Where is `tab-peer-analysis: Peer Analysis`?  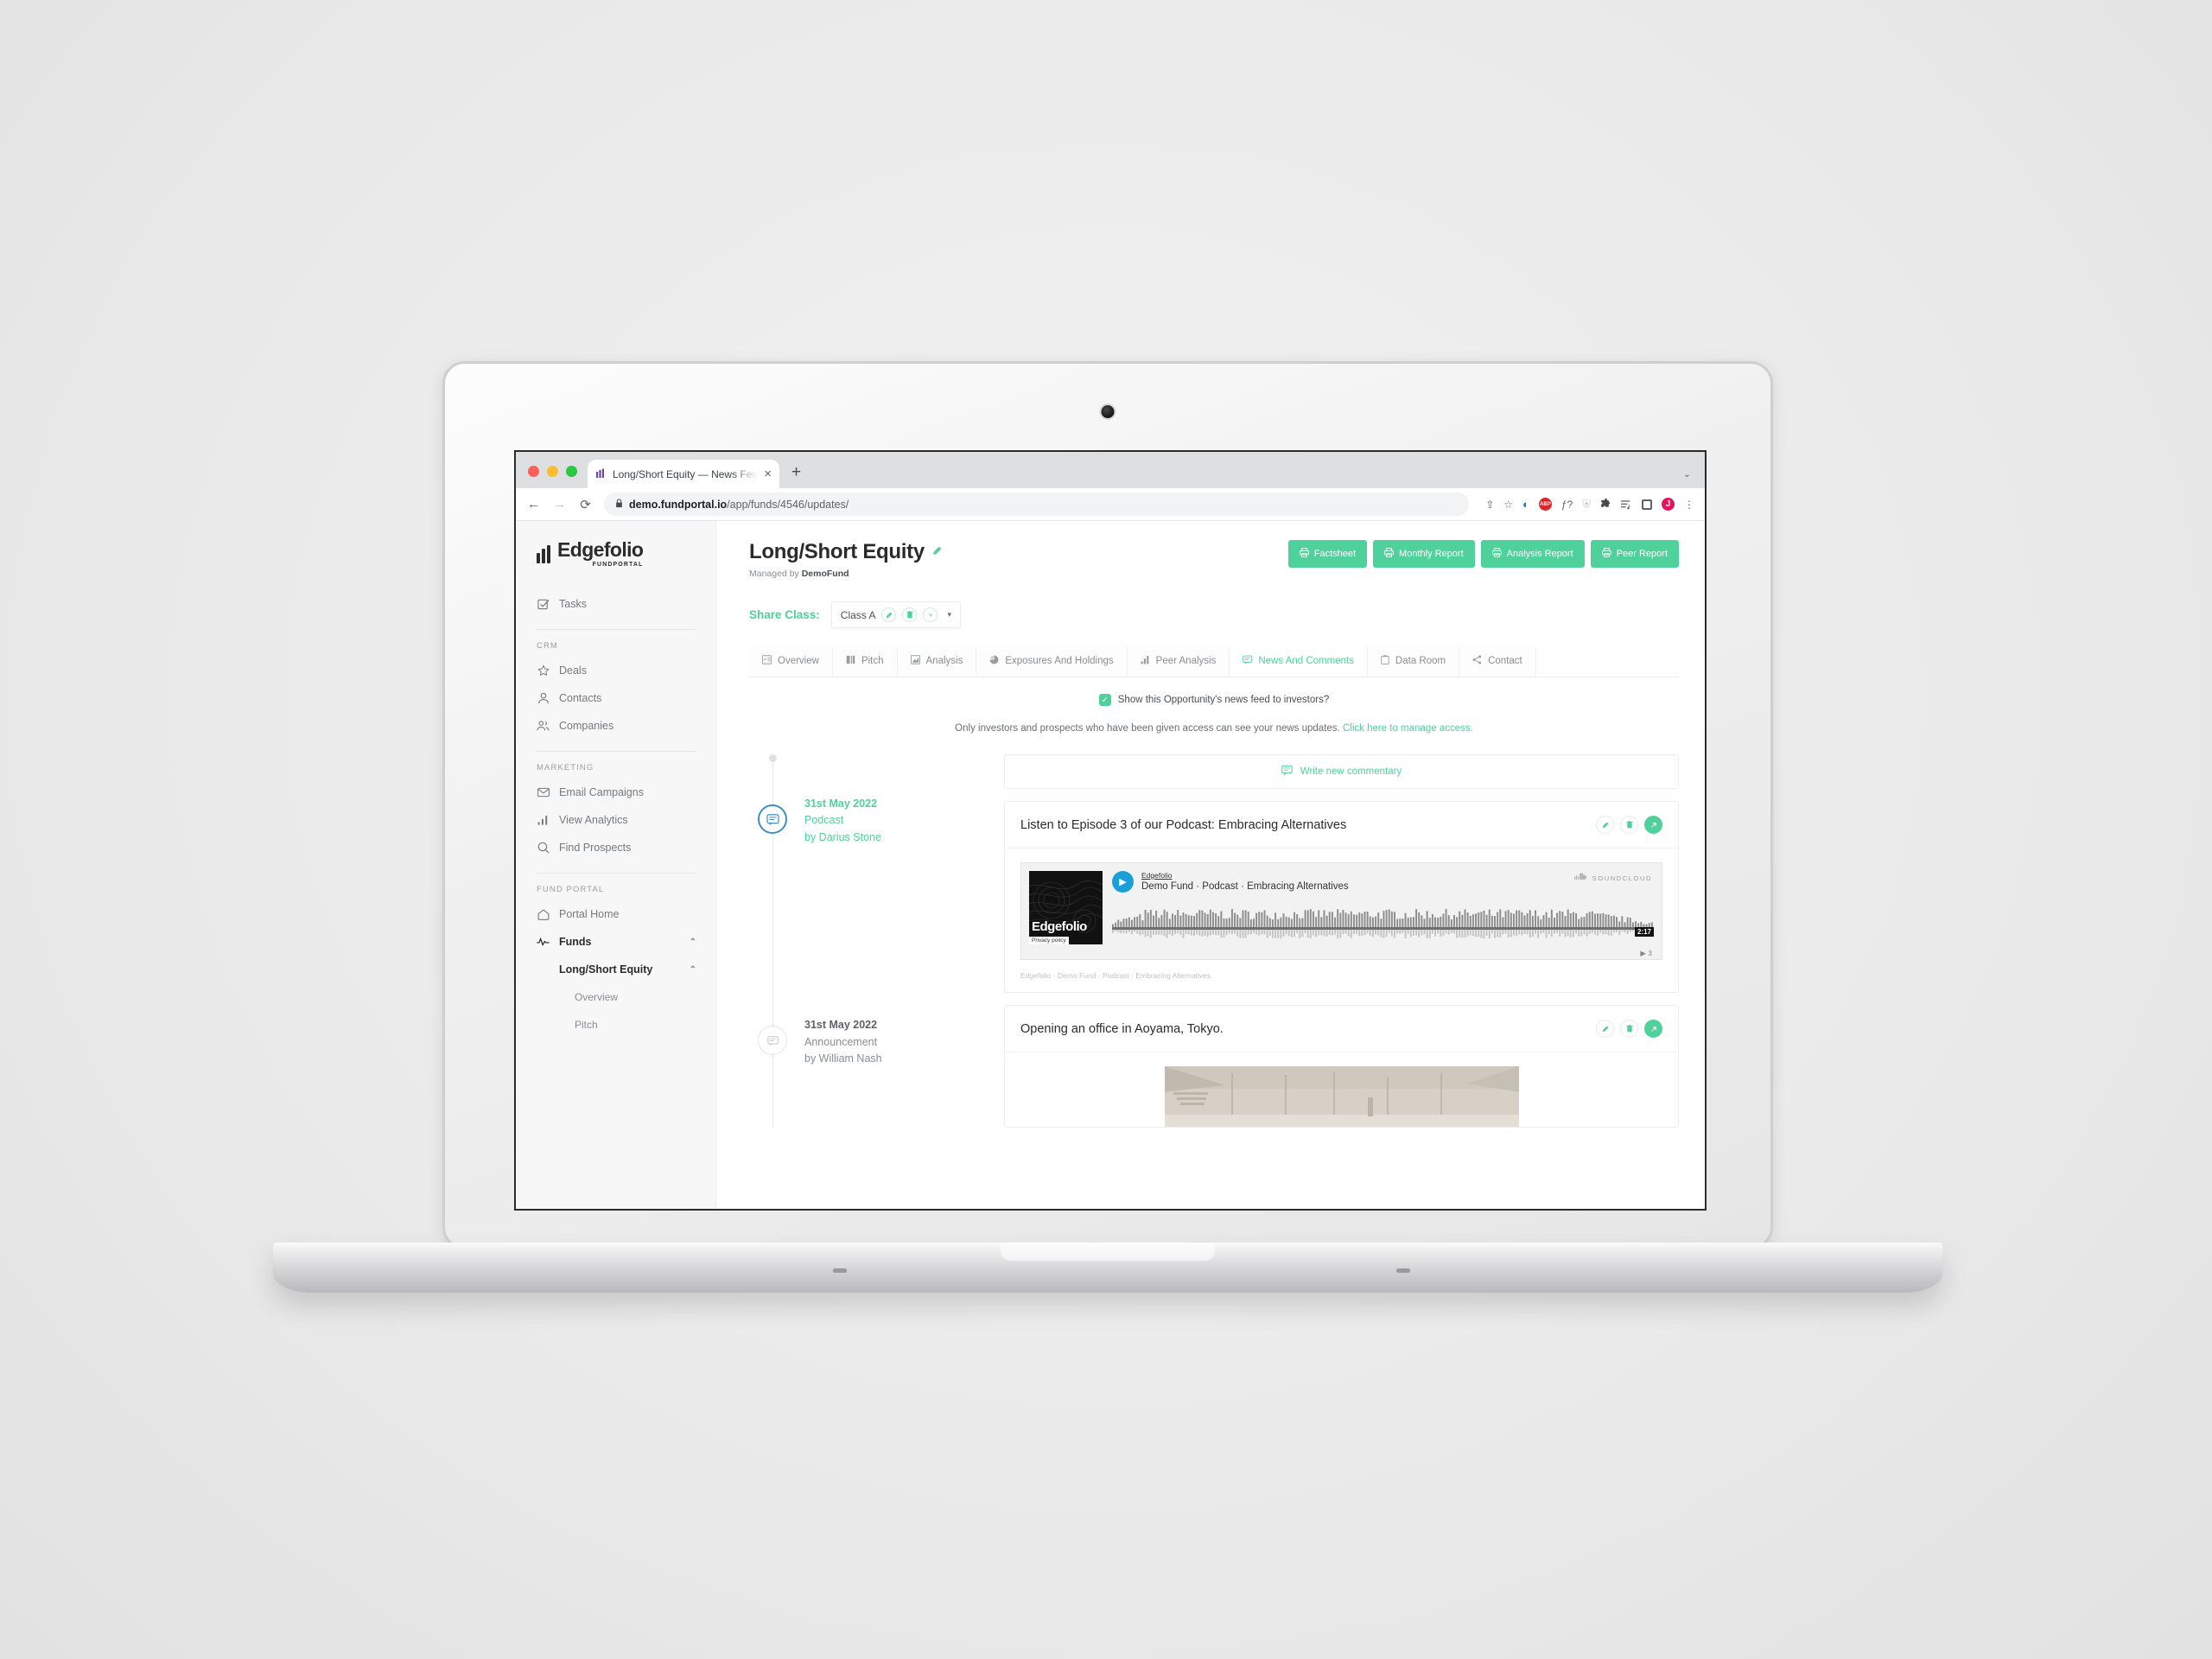 tab-peer-analysis: Peer Analysis is located at coordinates (1178, 661).